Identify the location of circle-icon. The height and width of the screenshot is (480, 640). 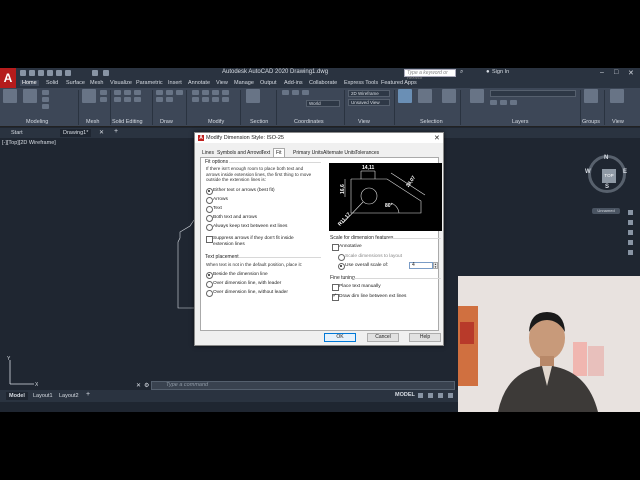
(179, 92).